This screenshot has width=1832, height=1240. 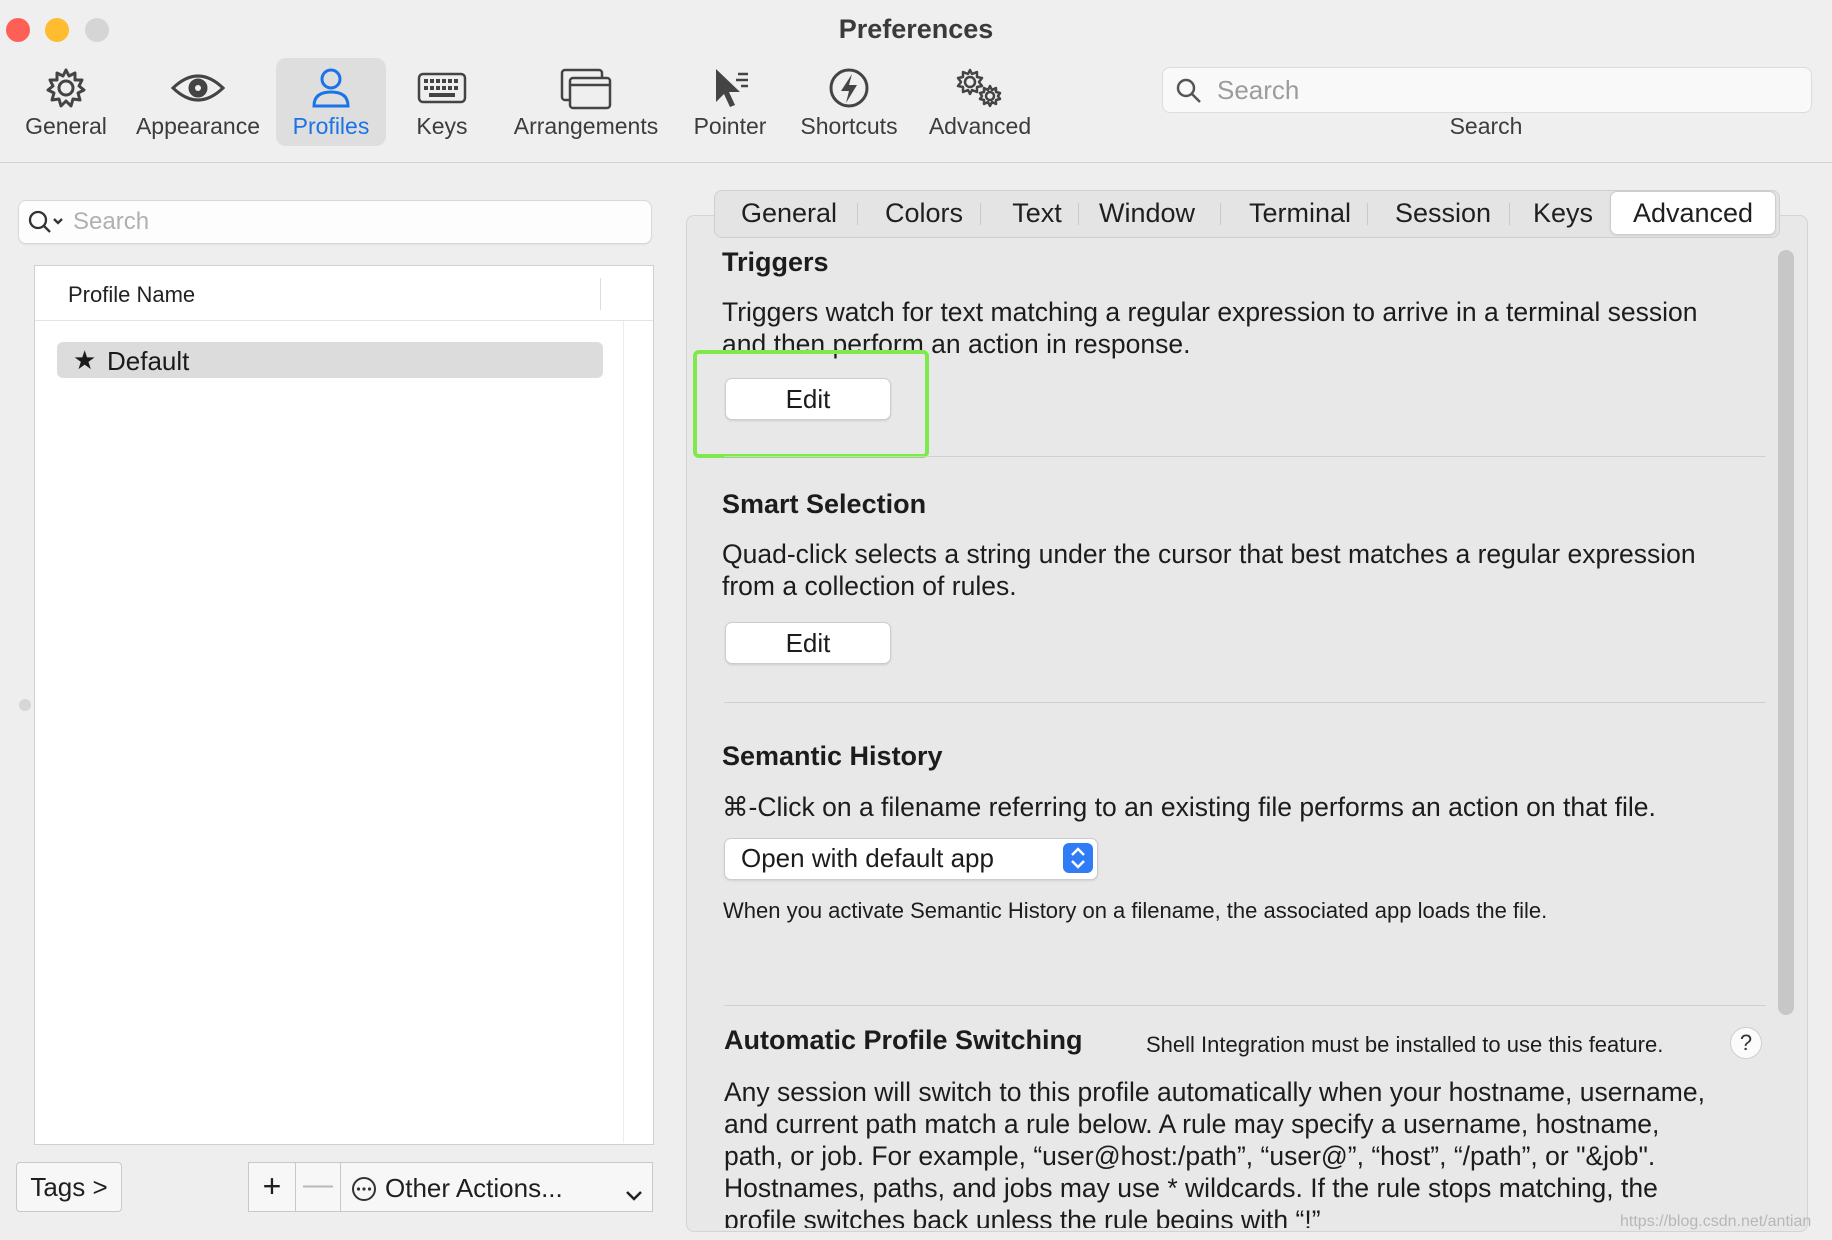 What do you see at coordinates (1486, 126) in the screenshot?
I see `toolbar-search-caption: Search` at bounding box center [1486, 126].